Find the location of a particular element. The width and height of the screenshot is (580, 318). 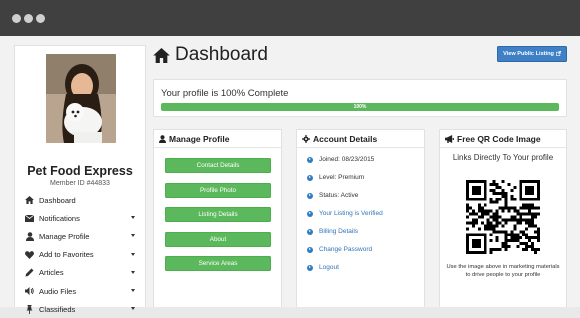

change-password-link: Change Password is located at coordinates (339, 249).